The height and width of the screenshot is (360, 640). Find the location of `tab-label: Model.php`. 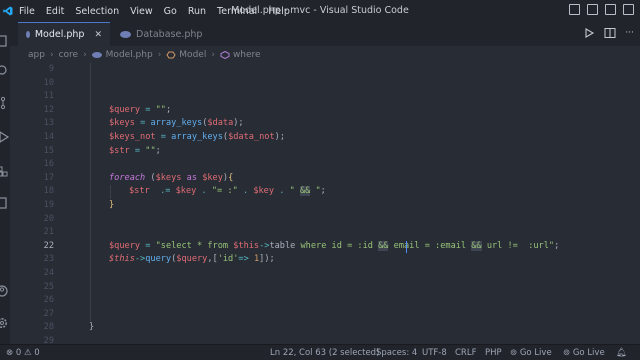

tab-label: Model.php is located at coordinates (59, 34).